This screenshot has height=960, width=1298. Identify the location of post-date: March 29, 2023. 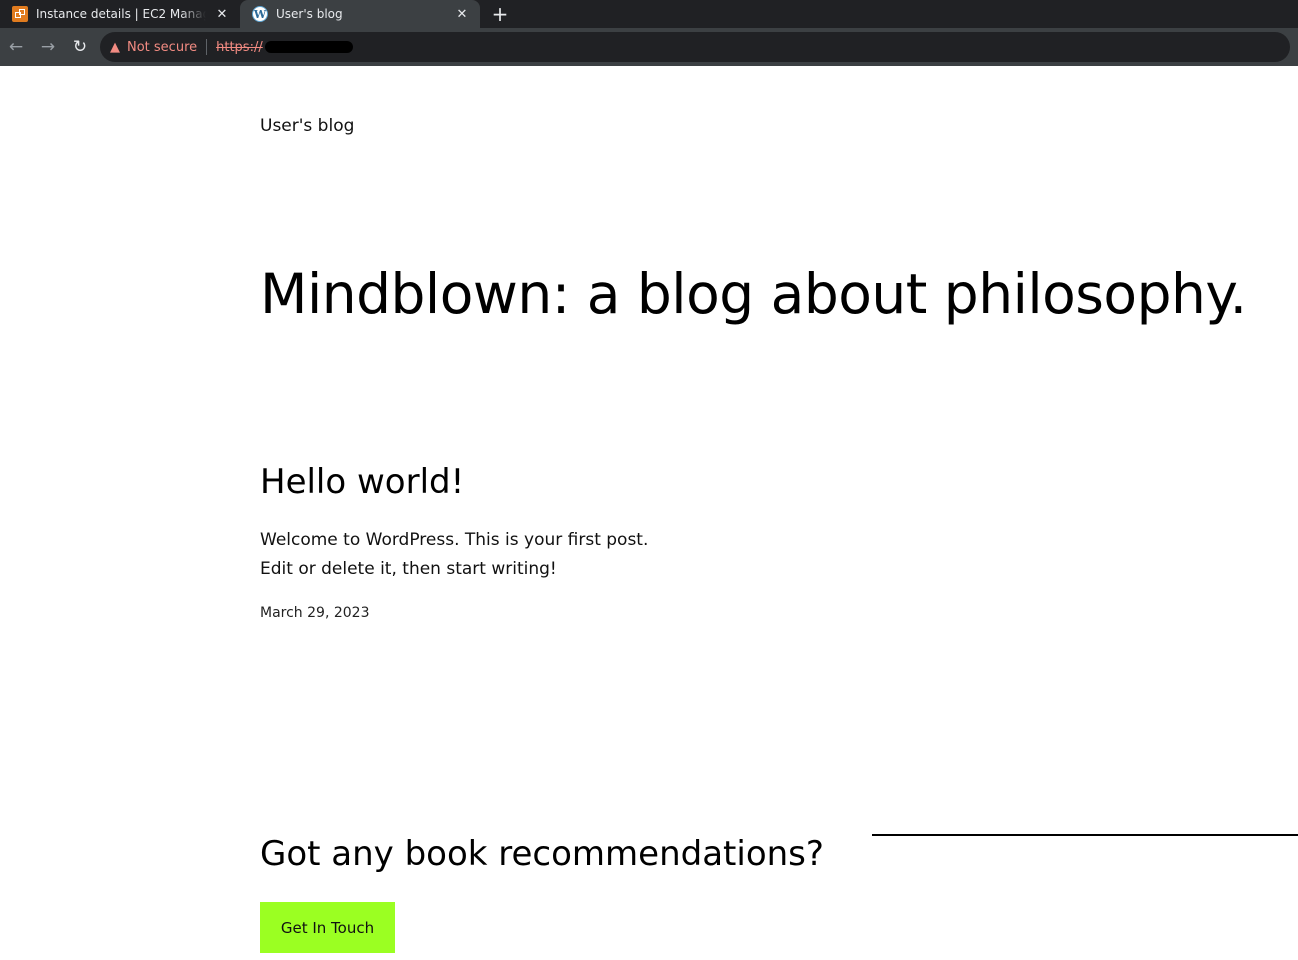
(314, 613).